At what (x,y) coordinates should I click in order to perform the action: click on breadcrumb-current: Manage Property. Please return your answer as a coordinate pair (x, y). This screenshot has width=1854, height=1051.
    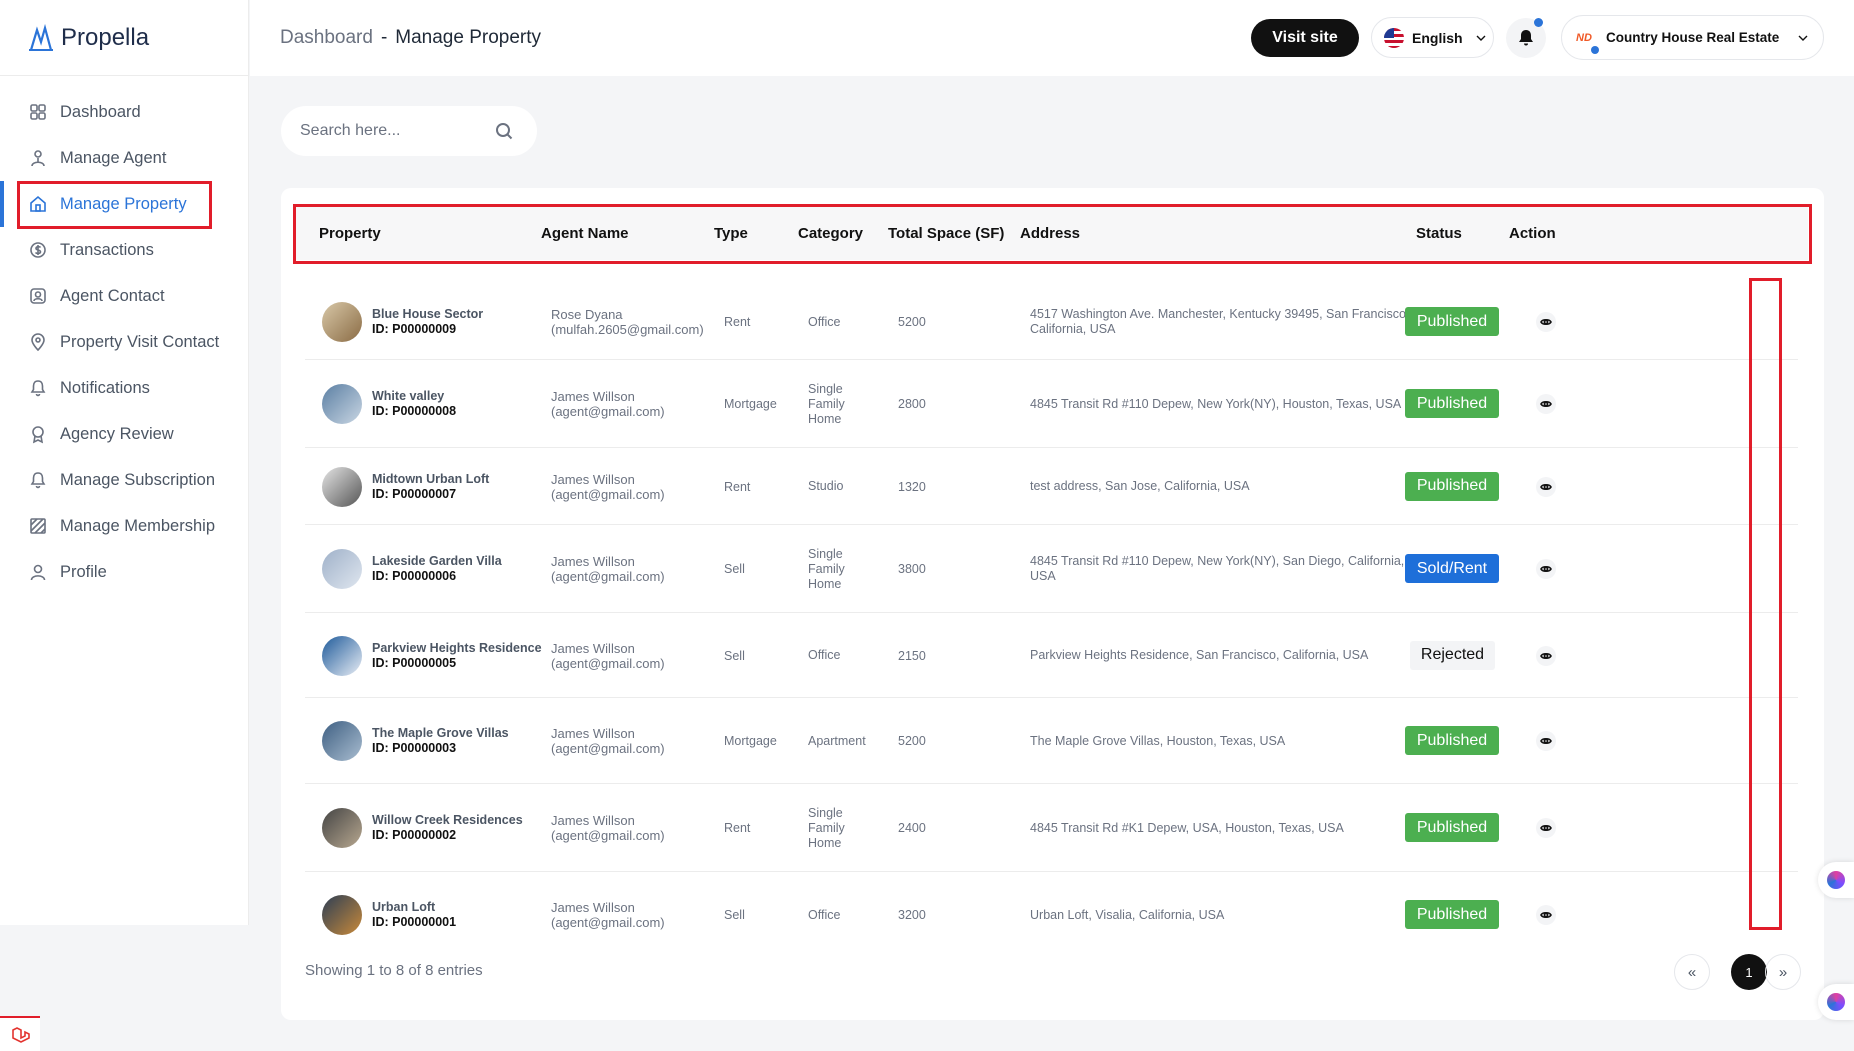
    Looking at the image, I should click on (468, 37).